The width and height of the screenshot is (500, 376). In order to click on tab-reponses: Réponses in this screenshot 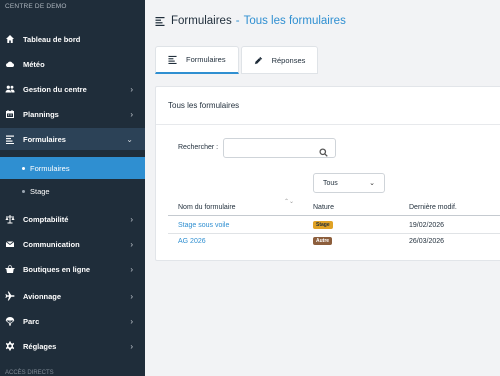, I will do `click(279, 60)`.